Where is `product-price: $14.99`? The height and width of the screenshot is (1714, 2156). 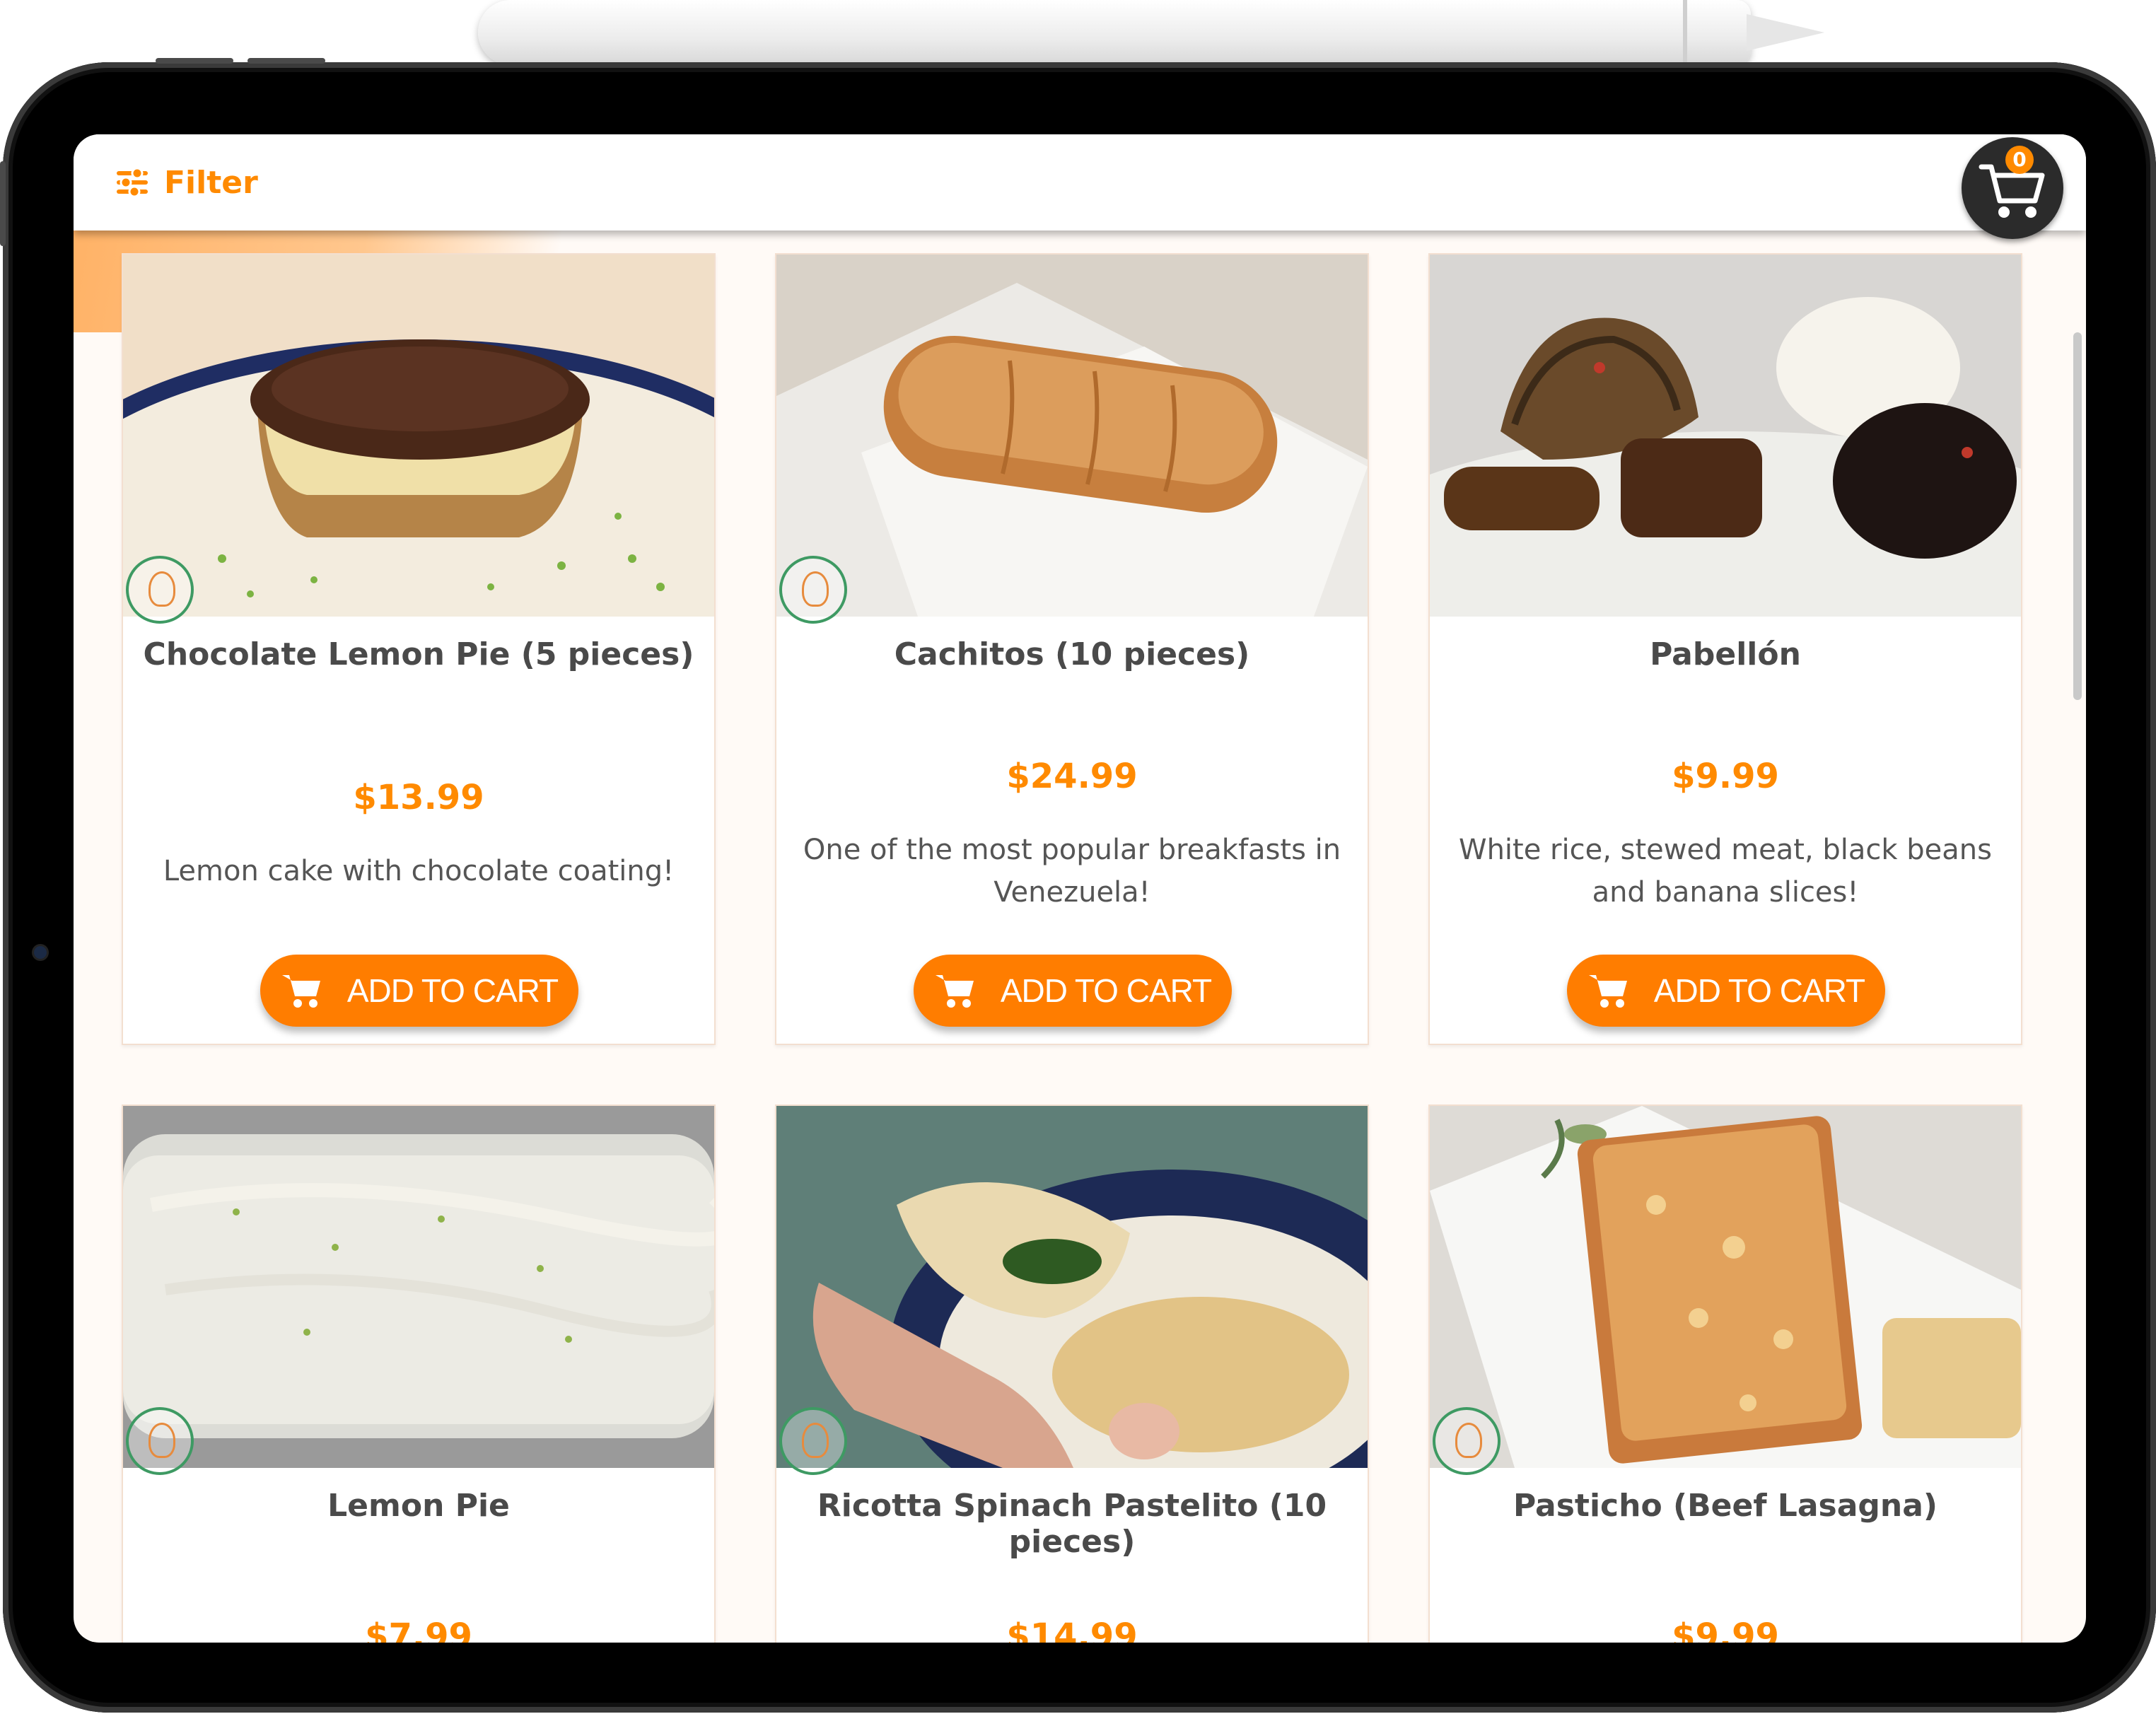 product-price: $14.99 is located at coordinates (1072, 1629).